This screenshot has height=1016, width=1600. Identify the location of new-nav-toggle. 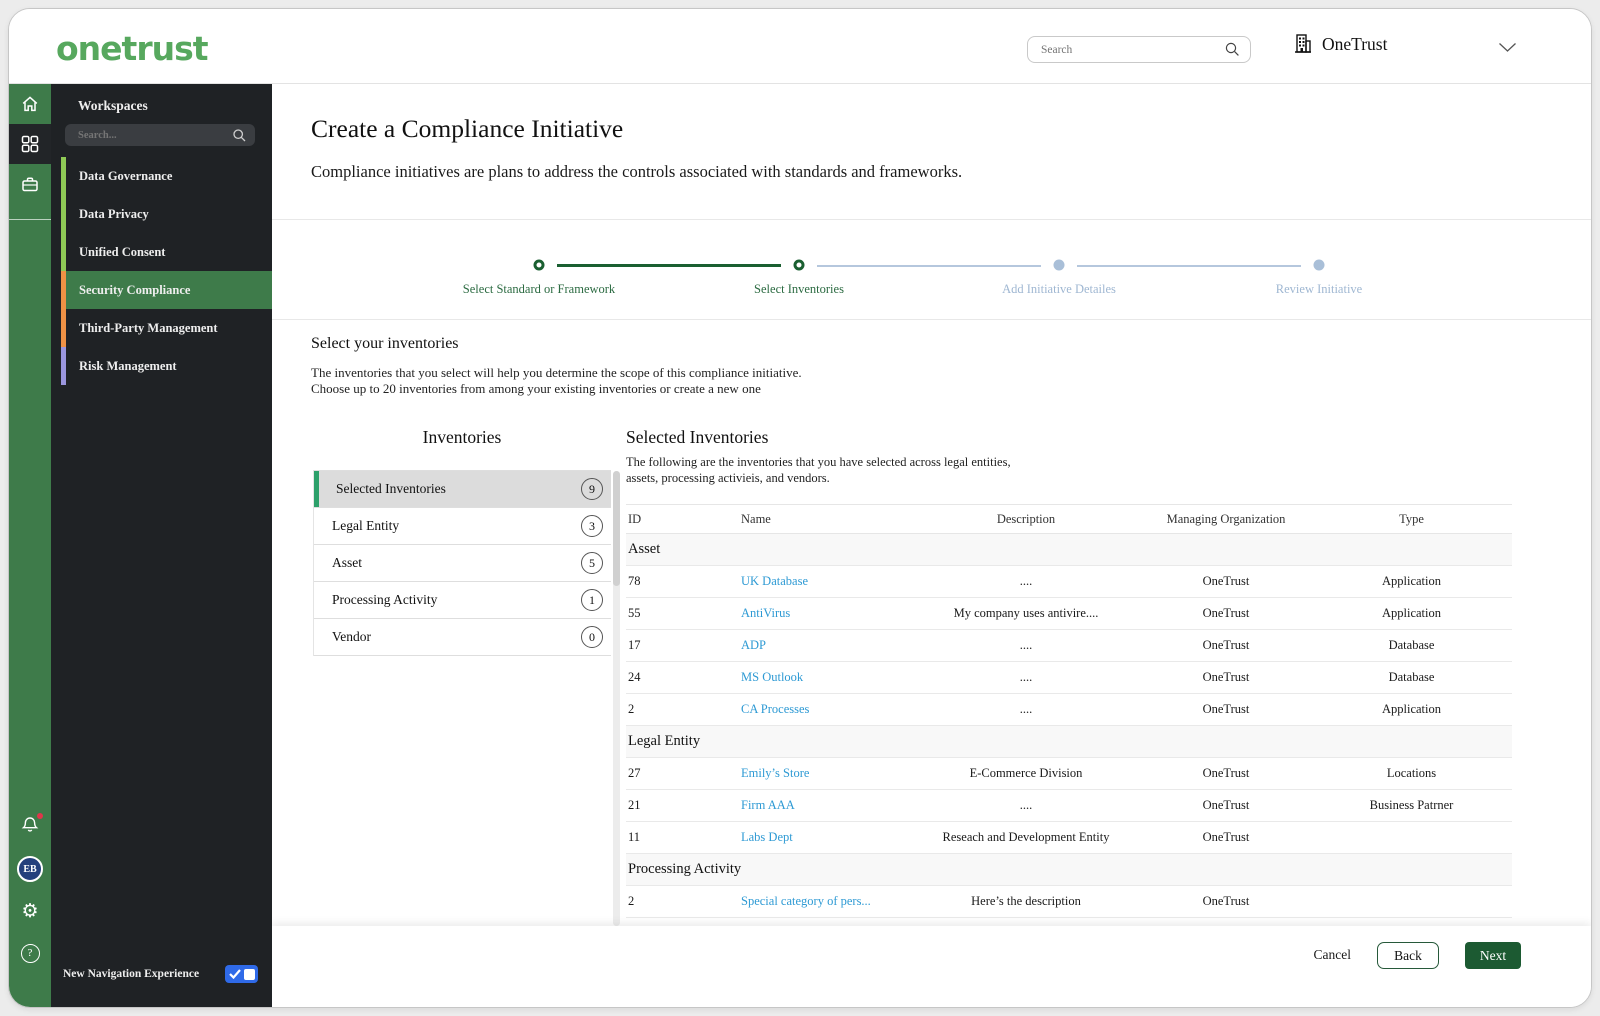
(241, 974).